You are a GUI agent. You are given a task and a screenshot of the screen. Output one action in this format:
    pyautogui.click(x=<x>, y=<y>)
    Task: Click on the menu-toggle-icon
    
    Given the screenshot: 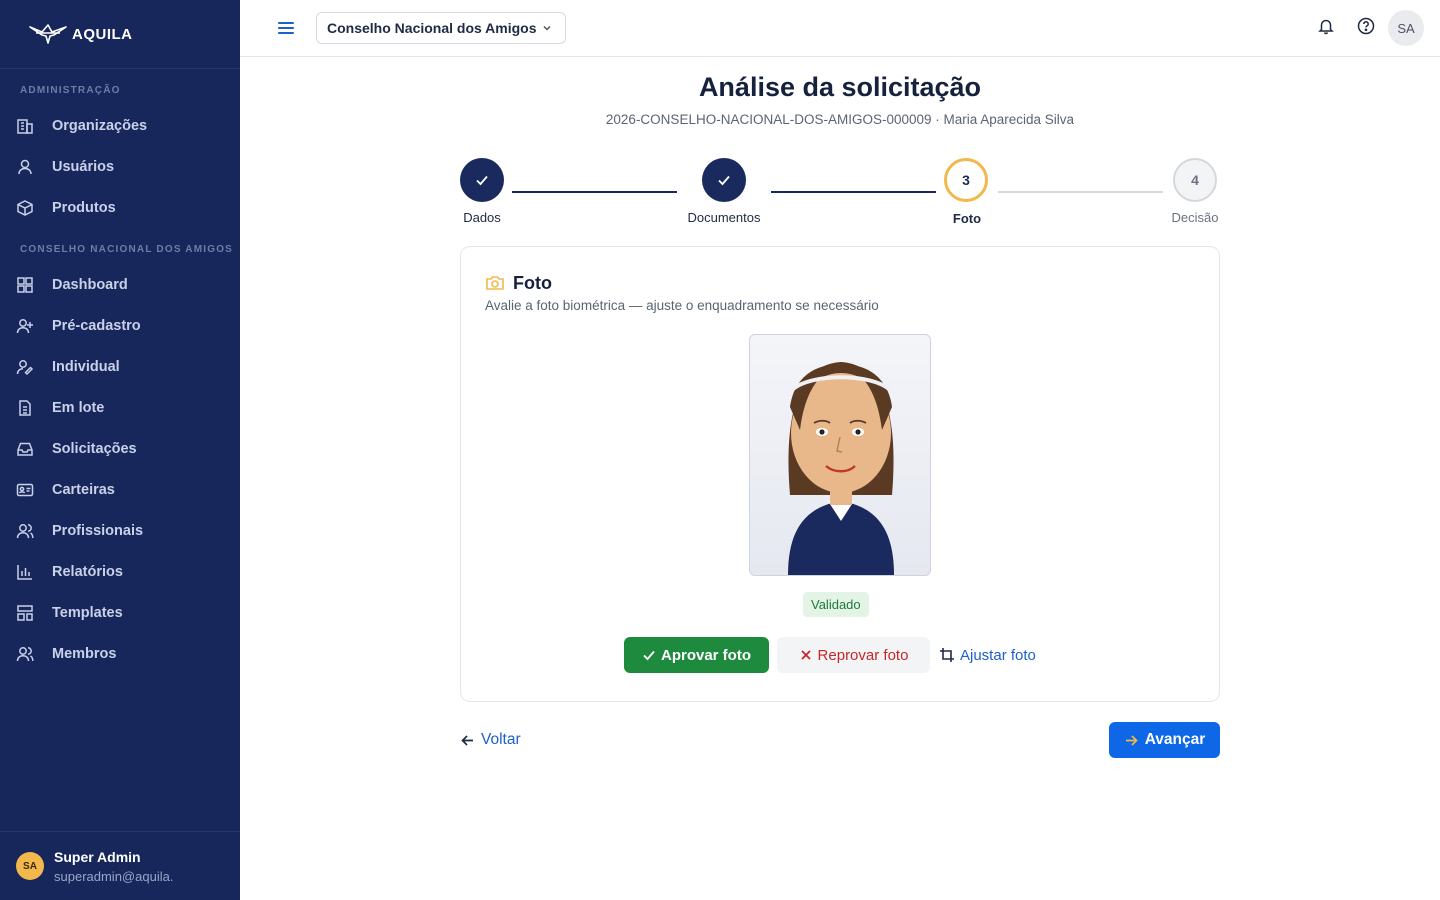 What is the action you would take?
    pyautogui.click(x=286, y=28)
    